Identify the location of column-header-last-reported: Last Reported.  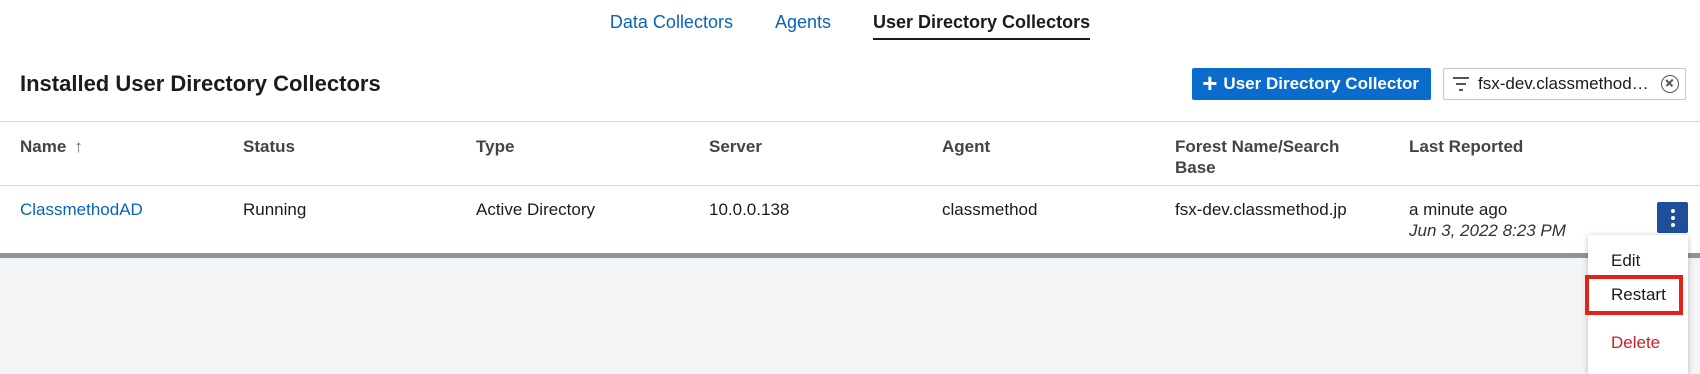
(1524, 153).